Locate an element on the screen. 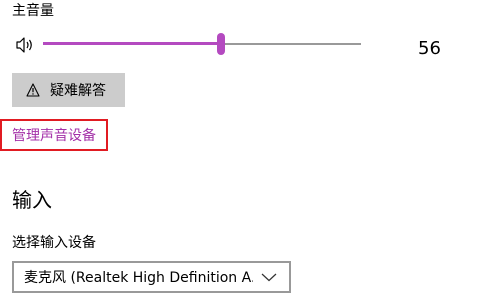  input-device-label: 选择输入设备 is located at coordinates (54, 243).